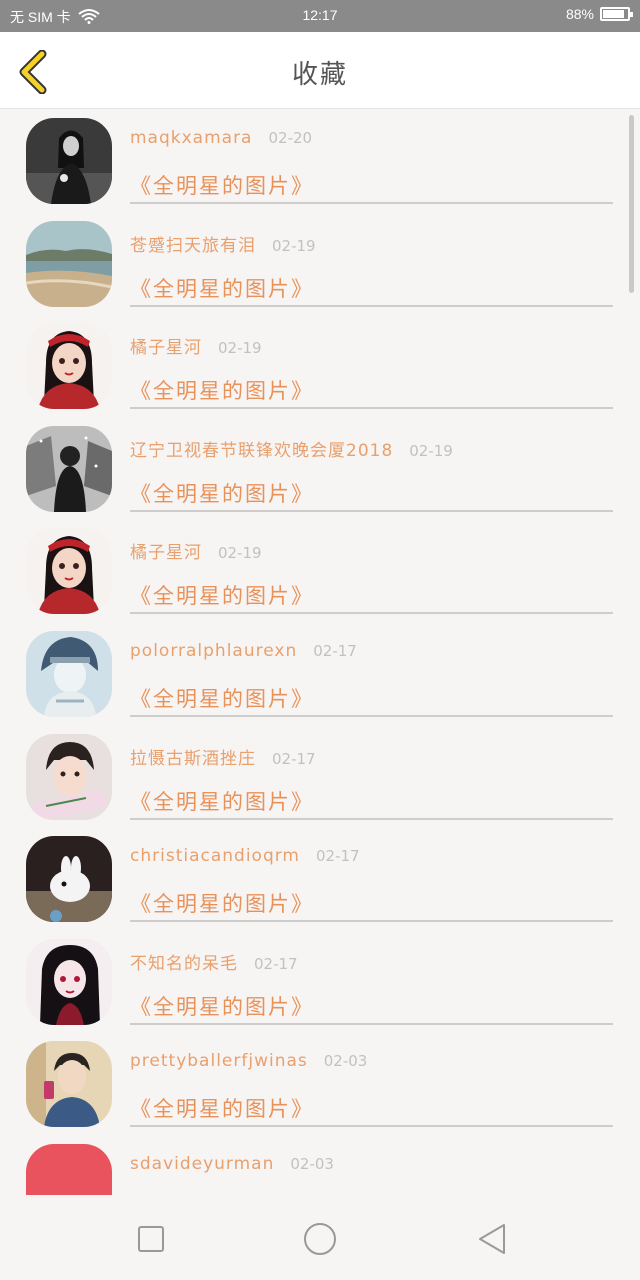  I want to click on list-item: 辽宁卫视春节联锋欢晚会厦2018 02-19 《全明星的图片》, so click(320, 469).